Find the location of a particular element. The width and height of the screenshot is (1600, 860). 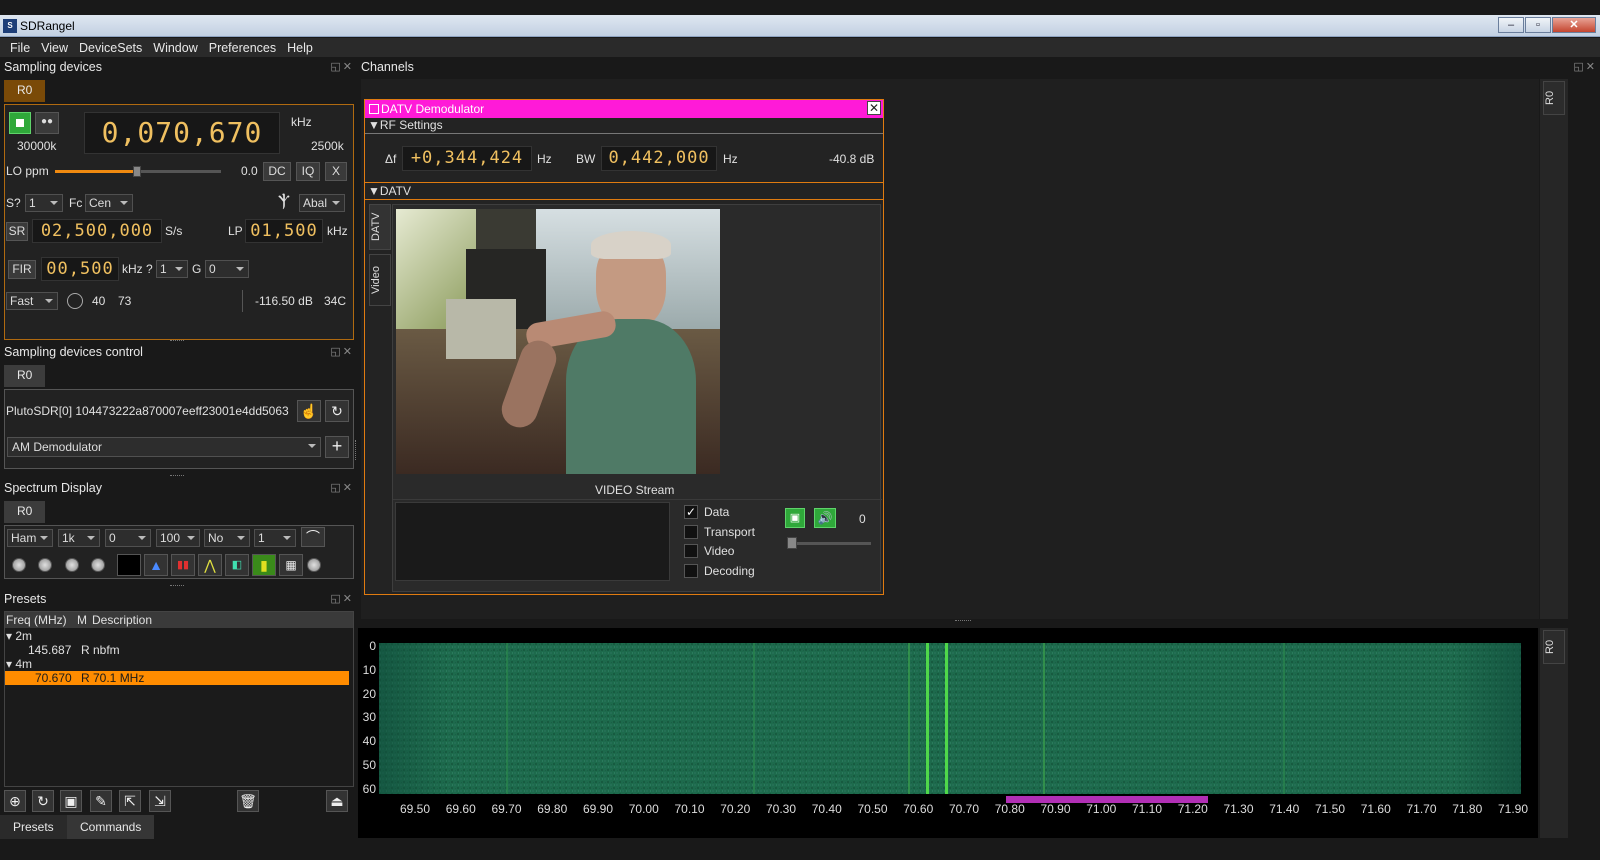

sr-button: SR is located at coordinates (17, 231).